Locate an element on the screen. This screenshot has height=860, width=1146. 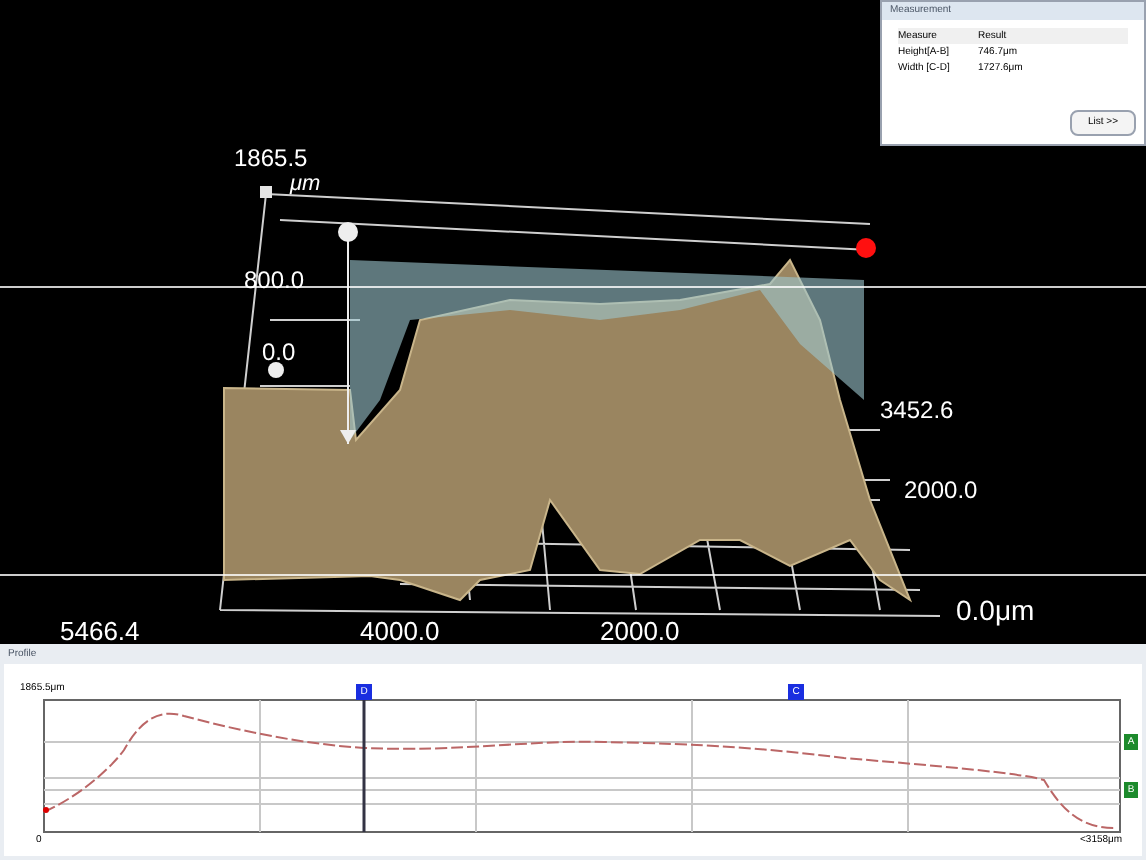
axis-label: μm is located at coordinates (305, 185).